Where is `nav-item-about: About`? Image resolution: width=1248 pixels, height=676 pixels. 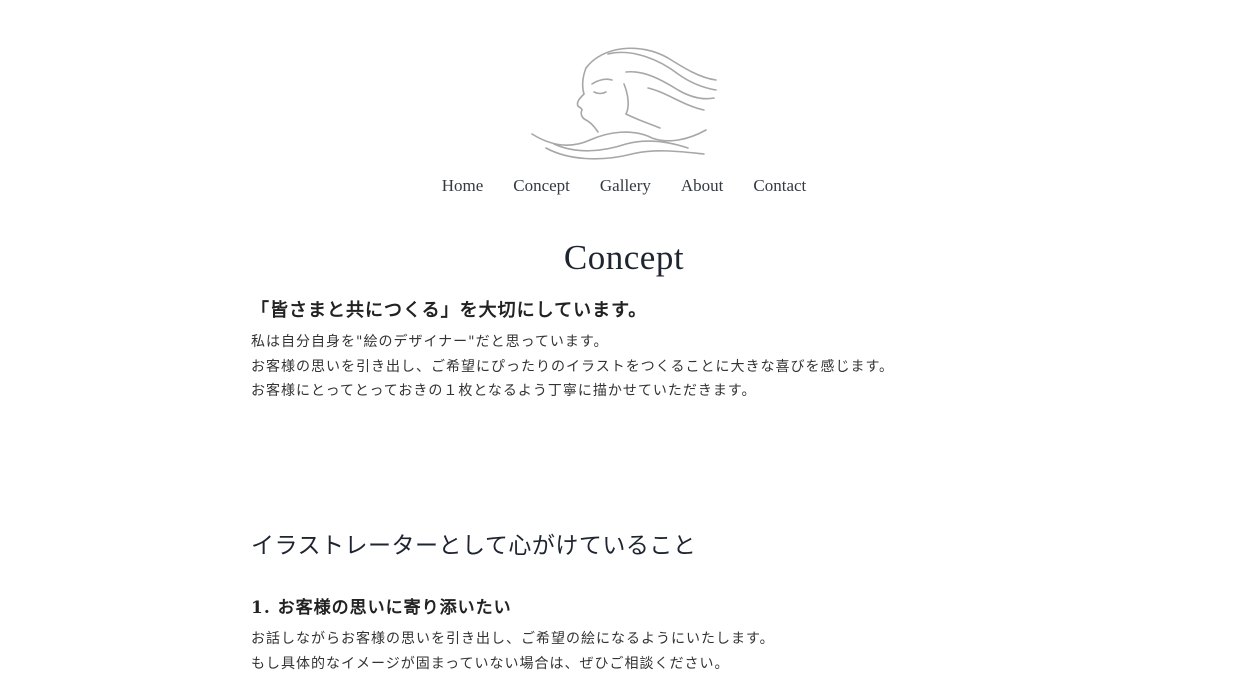 nav-item-about: About is located at coordinates (702, 186).